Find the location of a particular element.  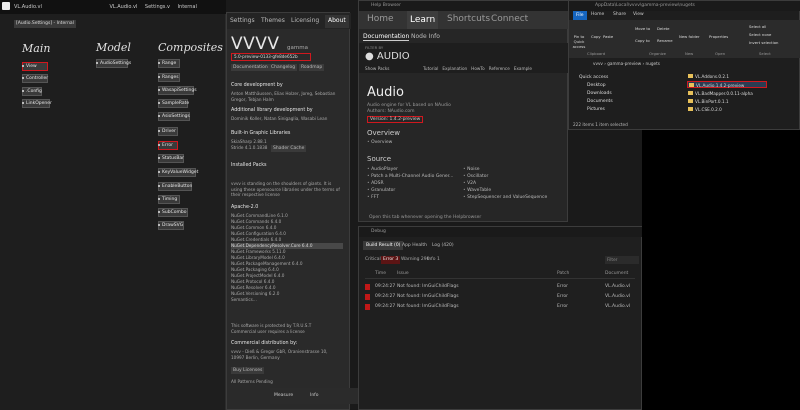

source-link: StepSequencer and ValueSequence is located at coordinates (505, 197).